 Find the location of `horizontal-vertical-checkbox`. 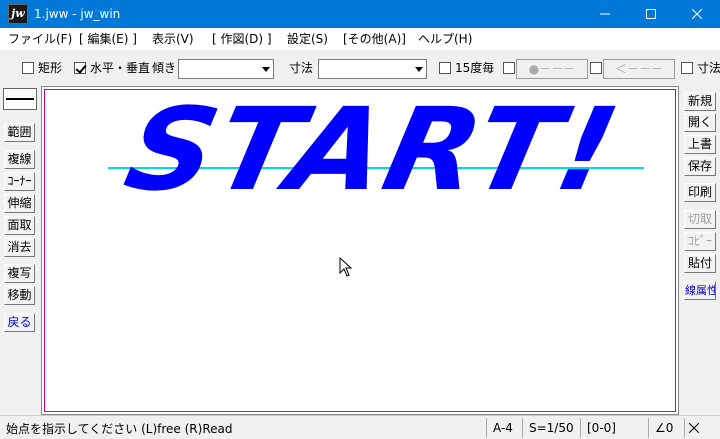

horizontal-vertical-checkbox is located at coordinates (80, 68).